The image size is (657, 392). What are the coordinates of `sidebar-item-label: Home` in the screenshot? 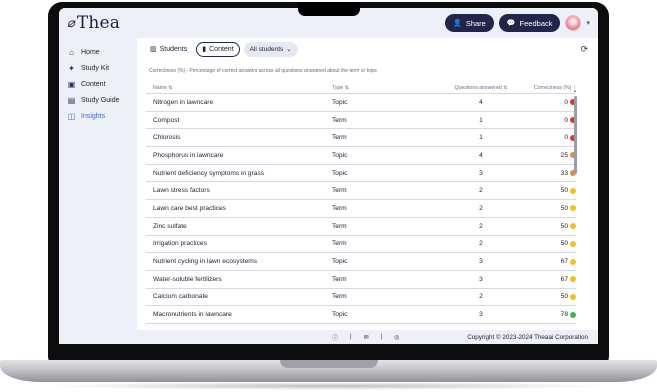 It's located at (90, 52).